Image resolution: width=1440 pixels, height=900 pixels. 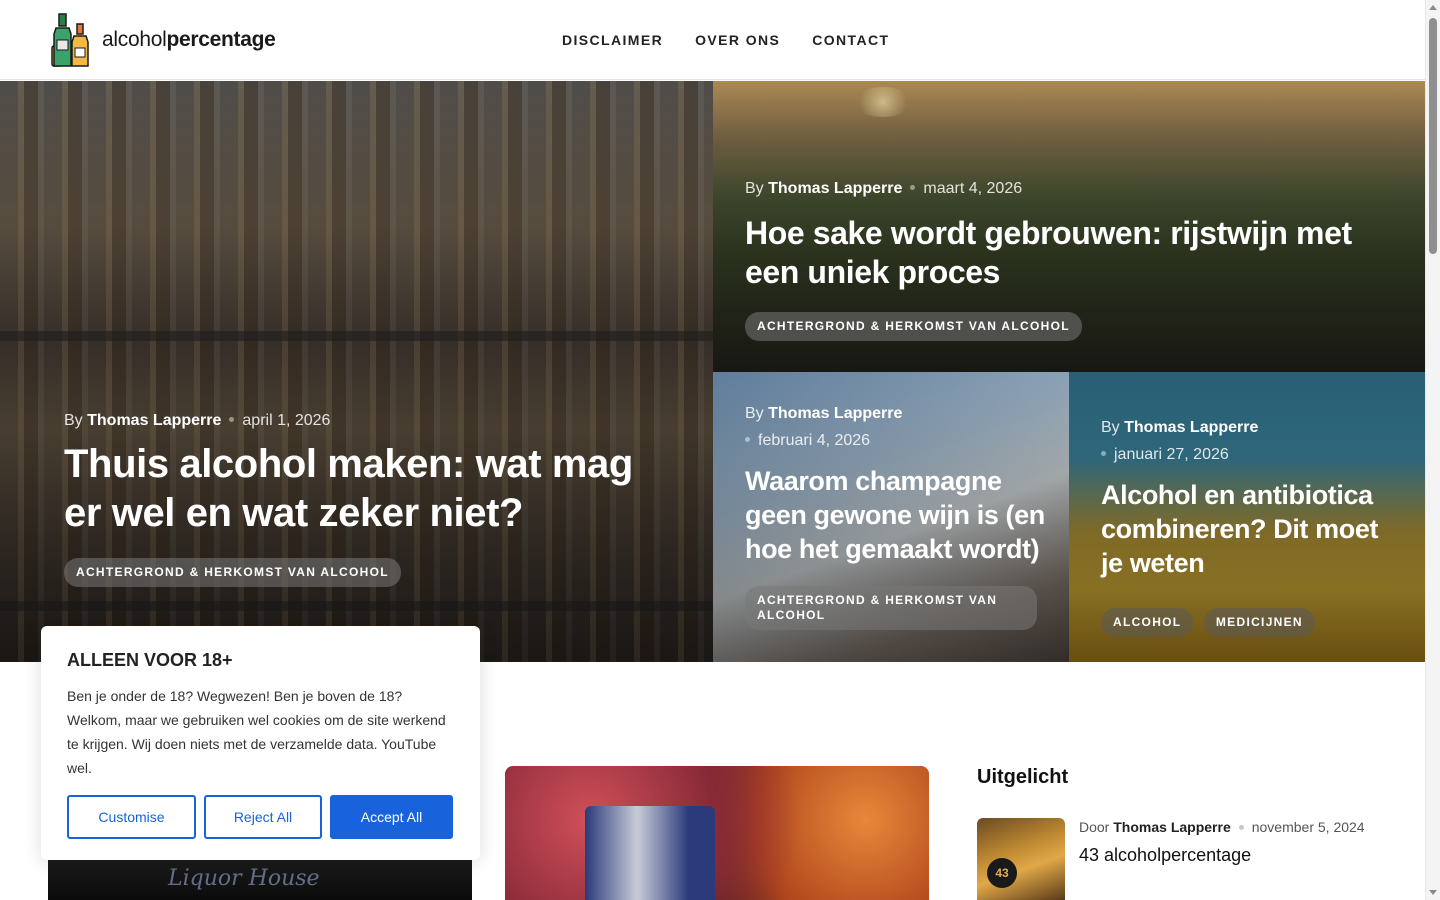 What do you see at coordinates (1002, 873) in the screenshot?
I see `bottle-label: 43` at bounding box center [1002, 873].